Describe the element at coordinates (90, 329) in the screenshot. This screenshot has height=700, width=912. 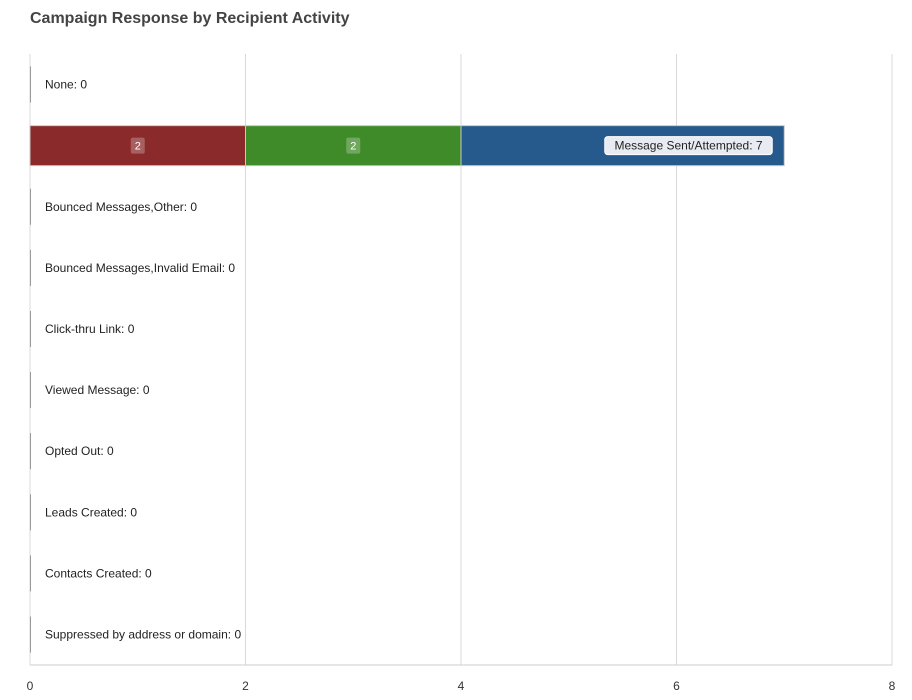
I see `row-label: Click-thru Link: 0` at that location.